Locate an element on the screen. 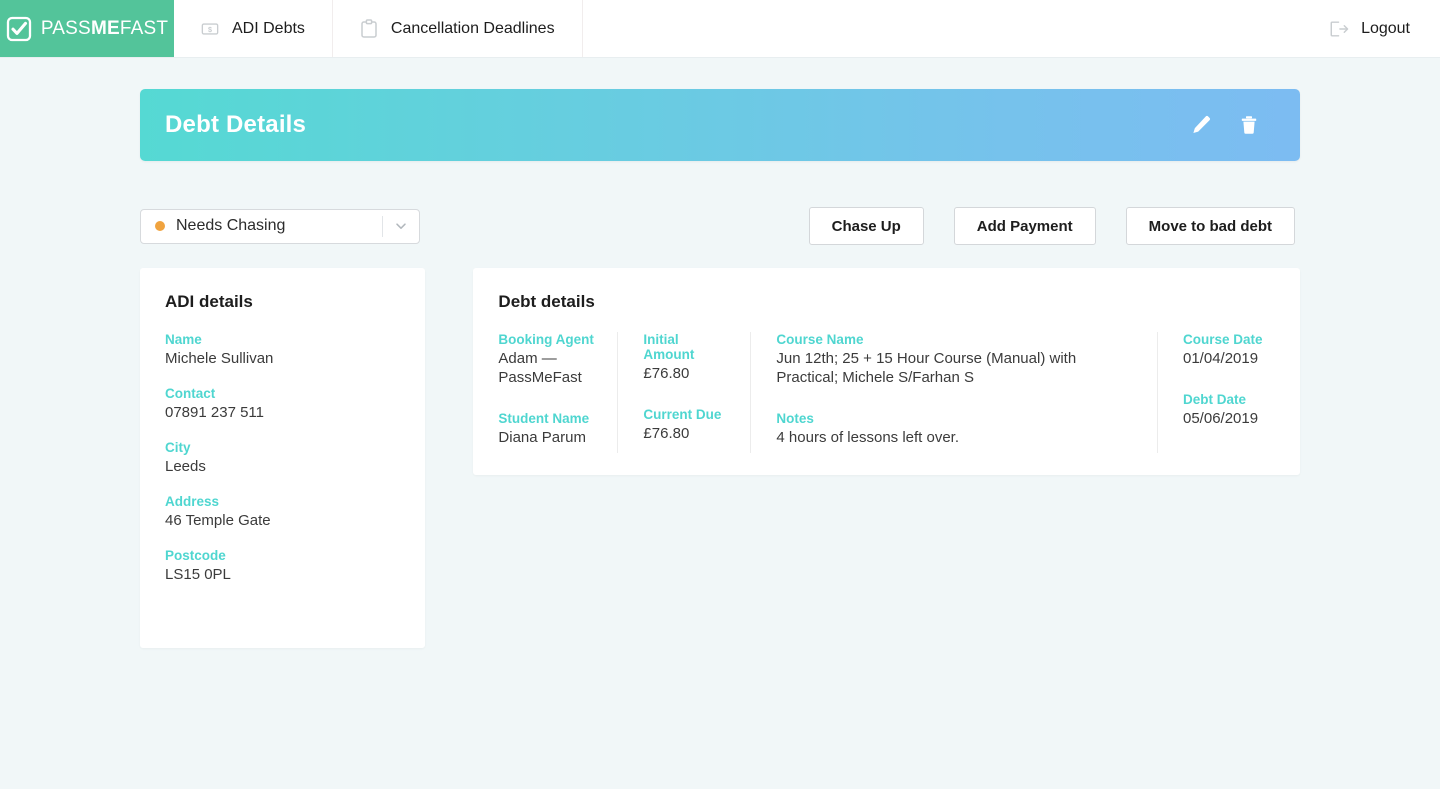 The width and height of the screenshot is (1440, 789). logout-button: Logout is located at coordinates (1374, 28).